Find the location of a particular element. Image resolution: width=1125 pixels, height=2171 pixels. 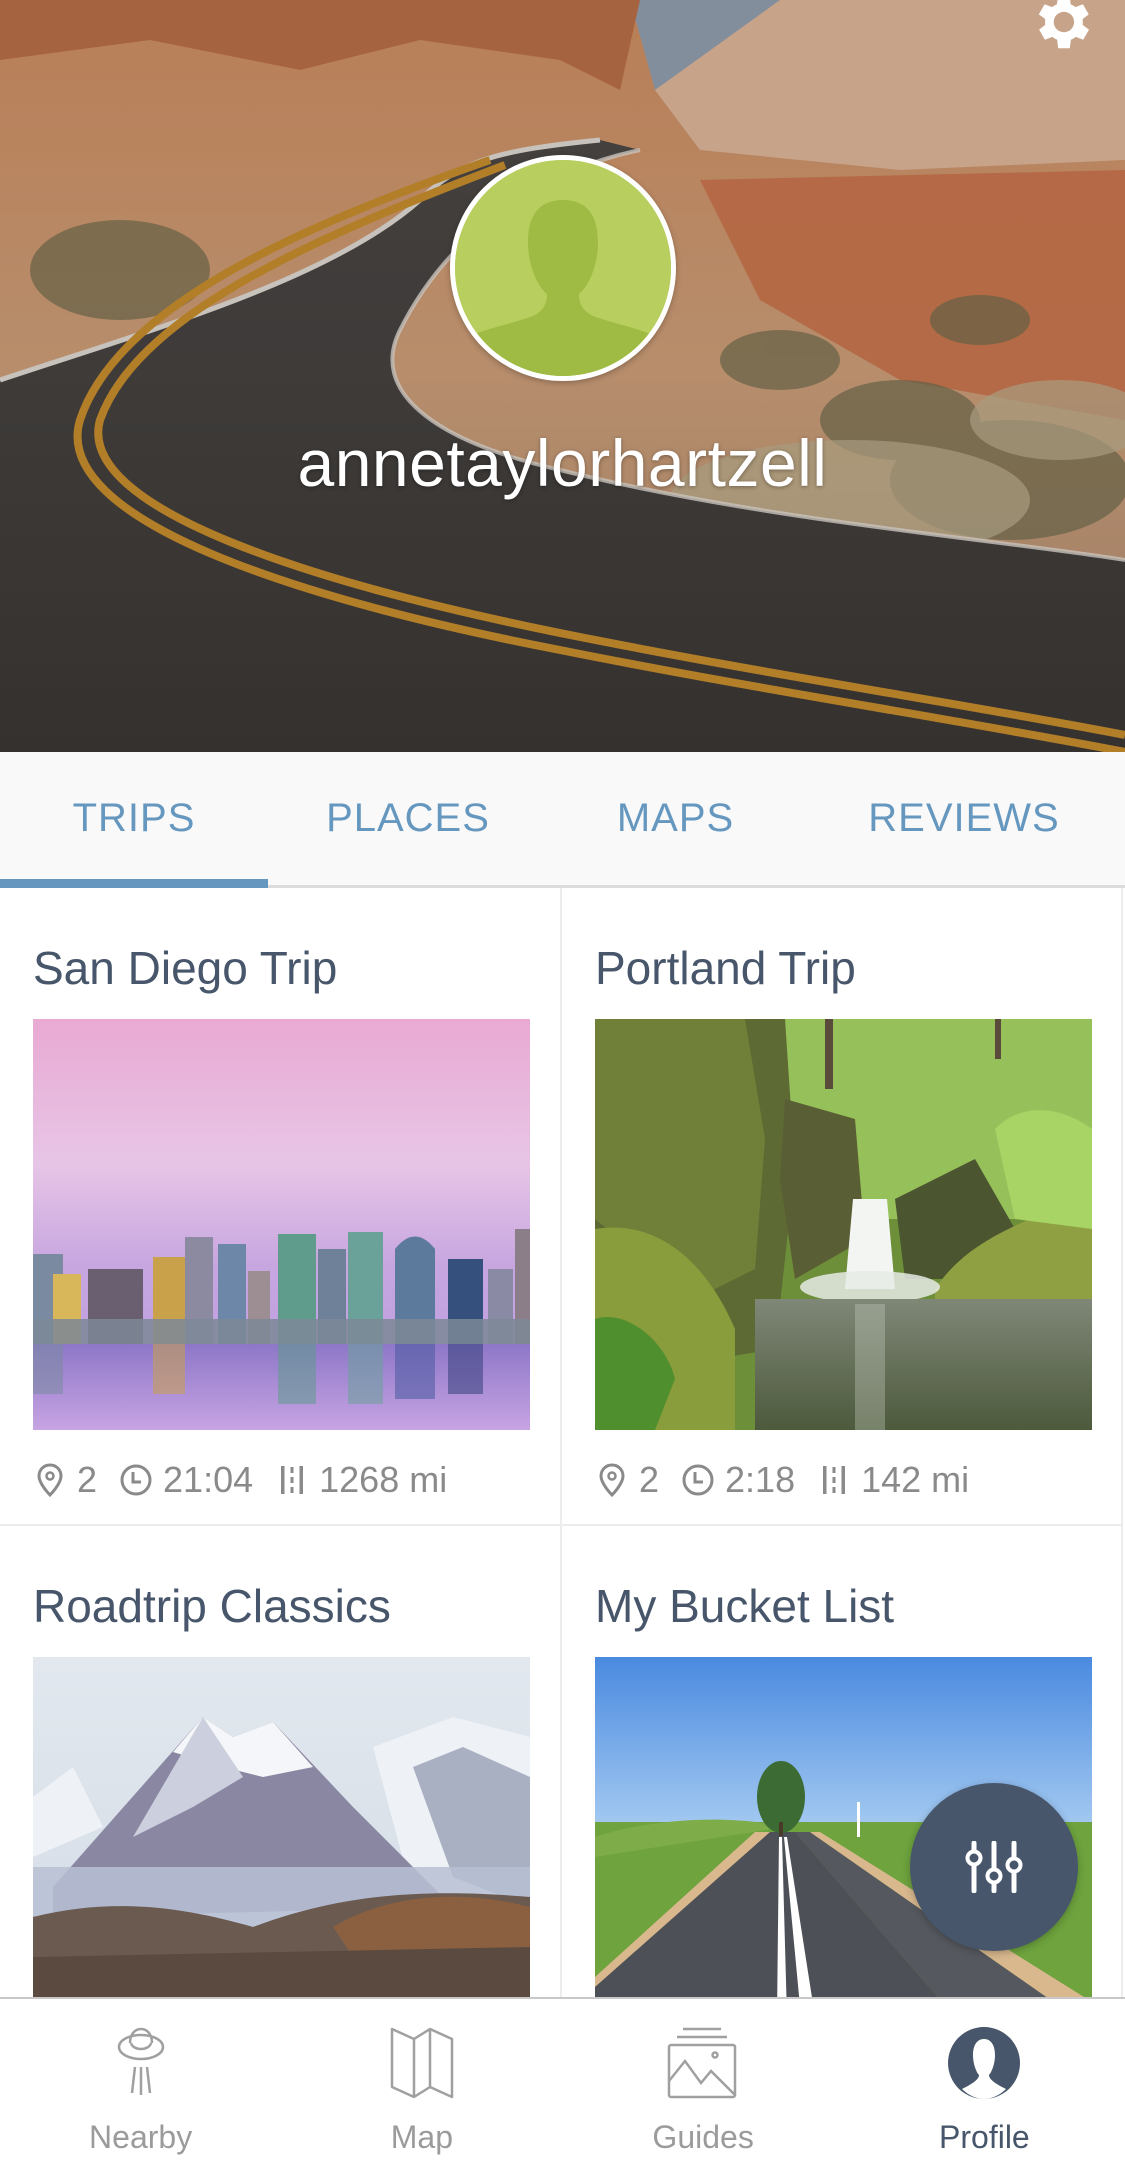

folded-map-icon is located at coordinates (422, 2063).